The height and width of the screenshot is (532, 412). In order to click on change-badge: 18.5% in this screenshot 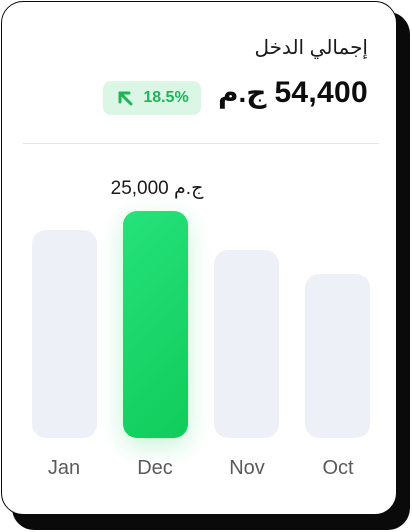, I will do `click(152, 98)`.